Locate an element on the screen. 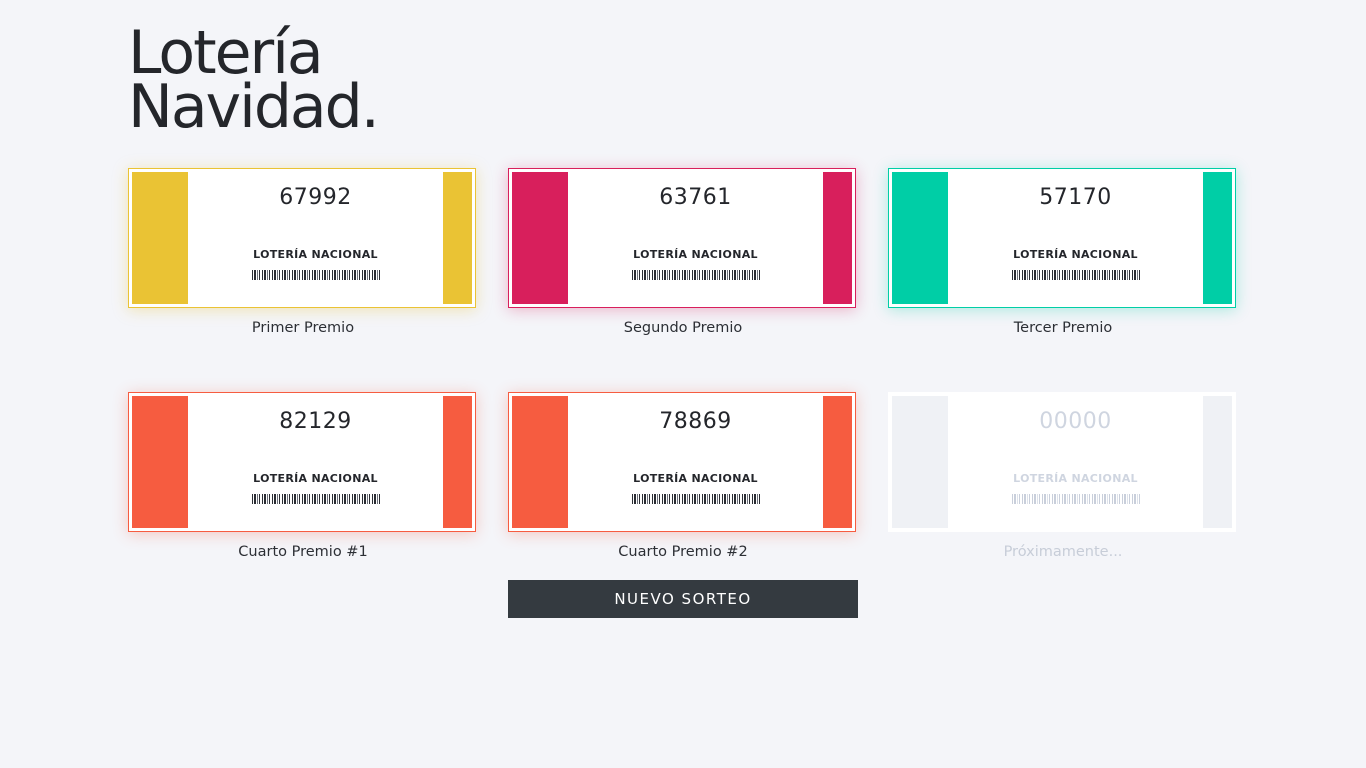 The height and width of the screenshot is (768, 1366). prize-first: 67992 LOTERÍA NACIONAL Primer Premio is located at coordinates (303, 252).